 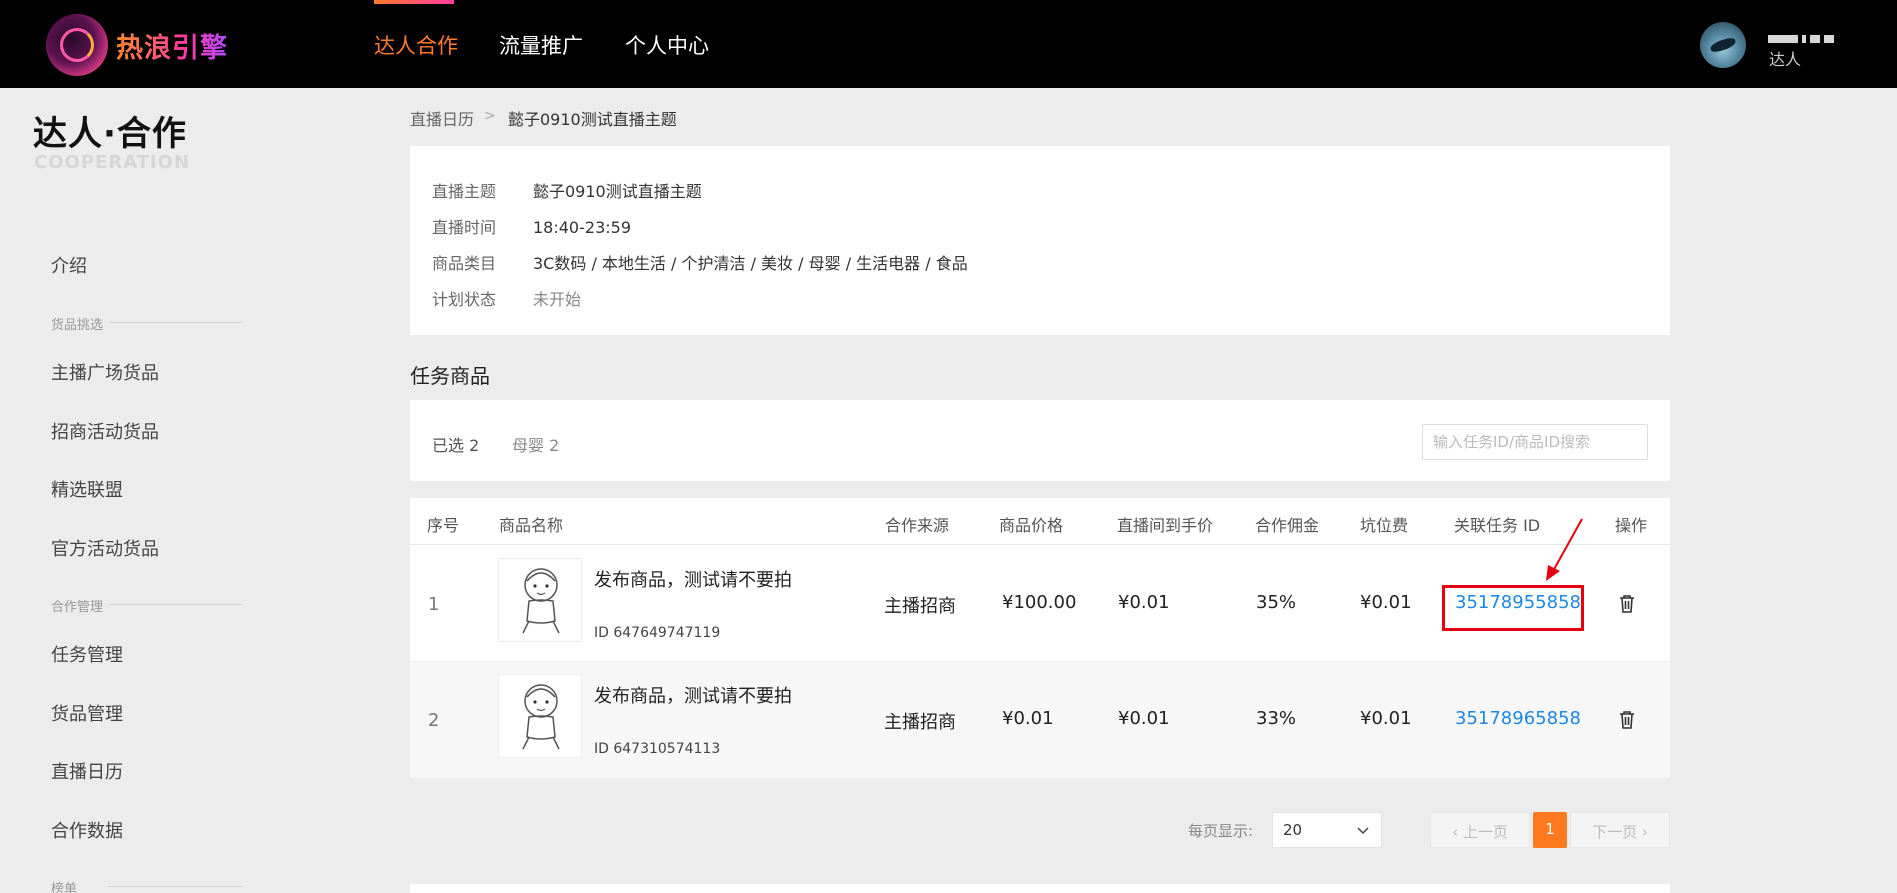 I want to click on info-value: 3C数码 / 本地生活 / 个护清洁 / 美妆 / 母婴 / 生活电器 / 食品, so click(x=750, y=263).